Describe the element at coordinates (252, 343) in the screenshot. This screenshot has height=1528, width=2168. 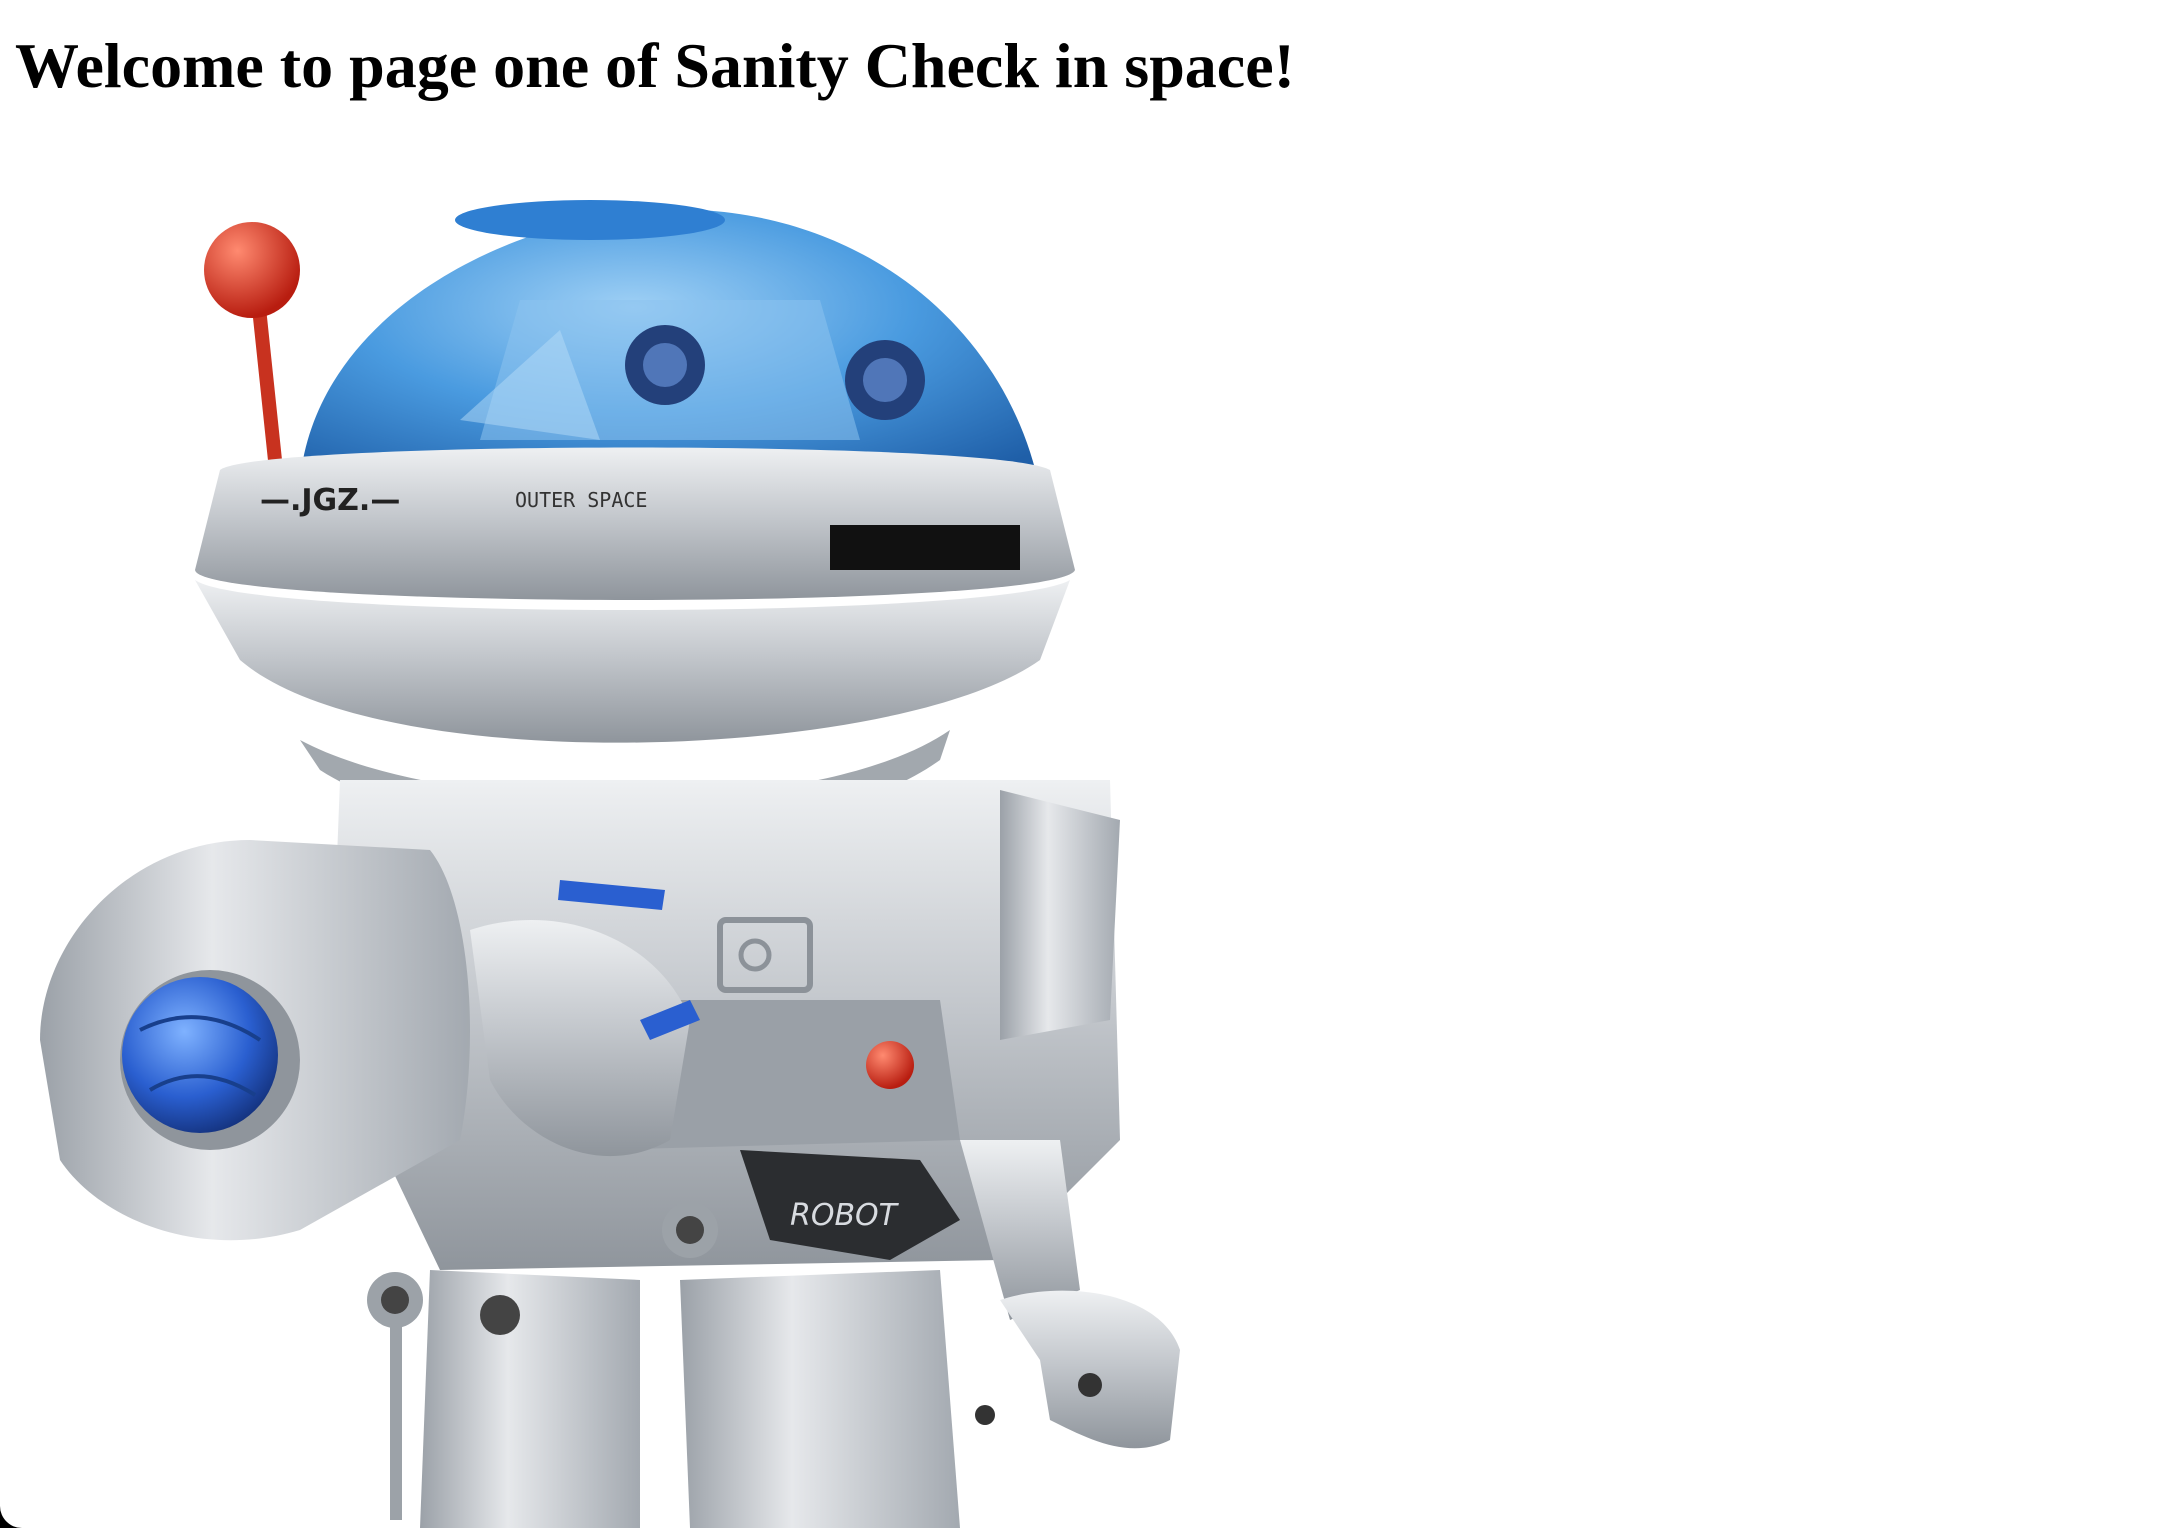
I see `antenna` at that location.